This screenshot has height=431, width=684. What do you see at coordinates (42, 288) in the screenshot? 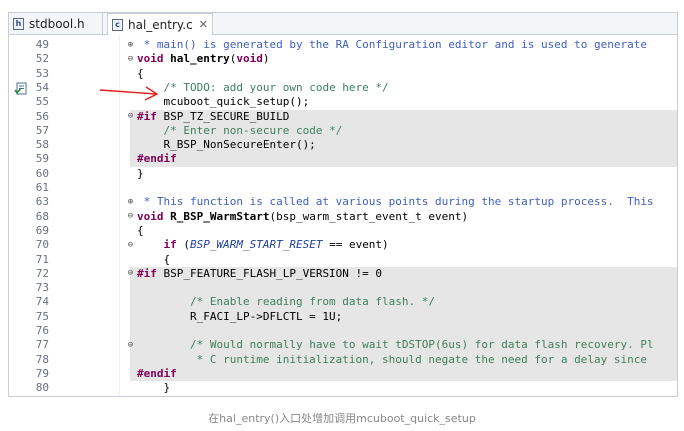
I see `line-number: 73` at bounding box center [42, 288].